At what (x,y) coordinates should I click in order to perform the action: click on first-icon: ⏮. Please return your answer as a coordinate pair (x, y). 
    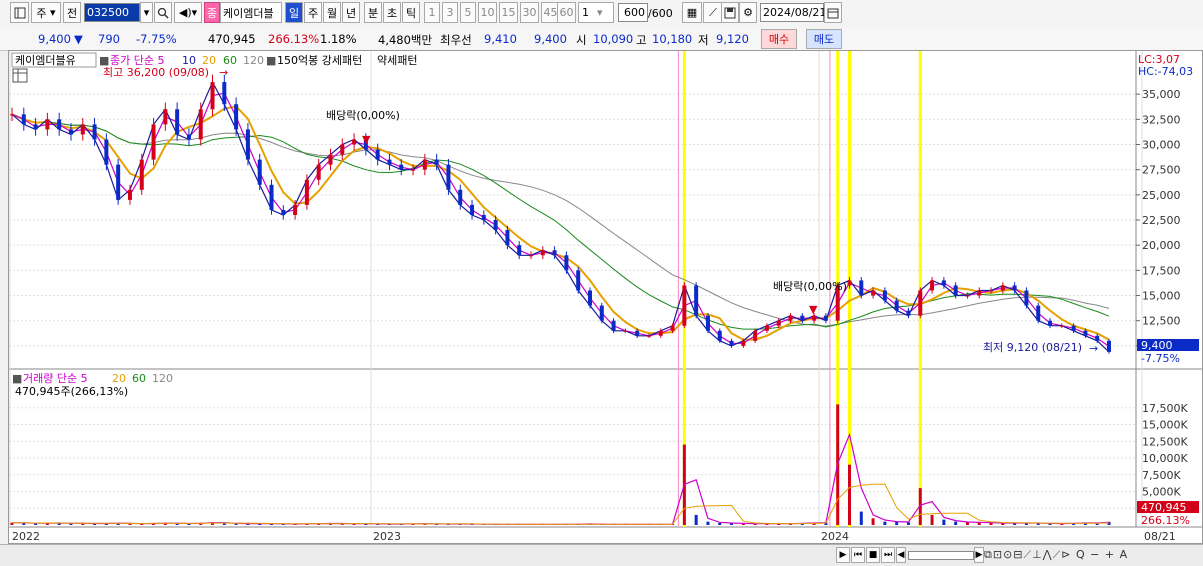
    Looking at the image, I should click on (858, 555).